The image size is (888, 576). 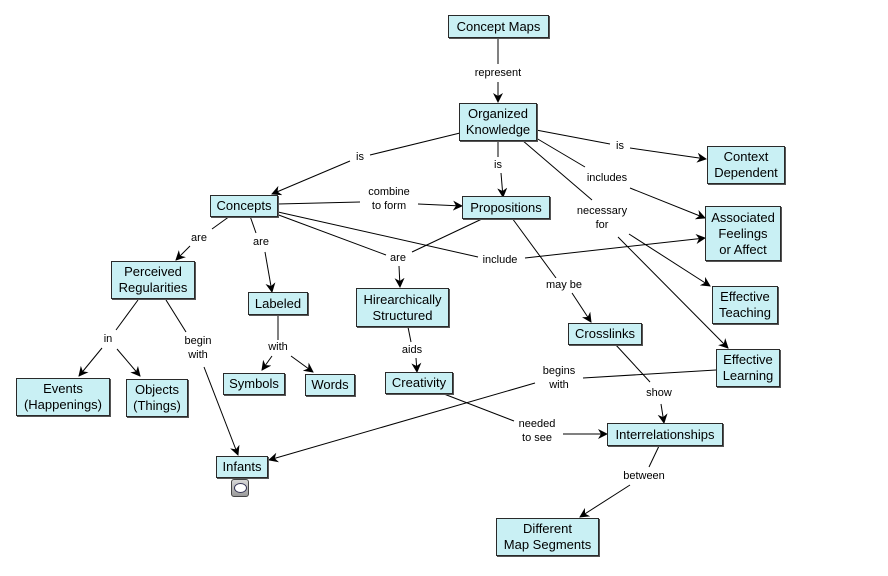 I want to click on edge-are2-labeled, so click(x=270, y=272).